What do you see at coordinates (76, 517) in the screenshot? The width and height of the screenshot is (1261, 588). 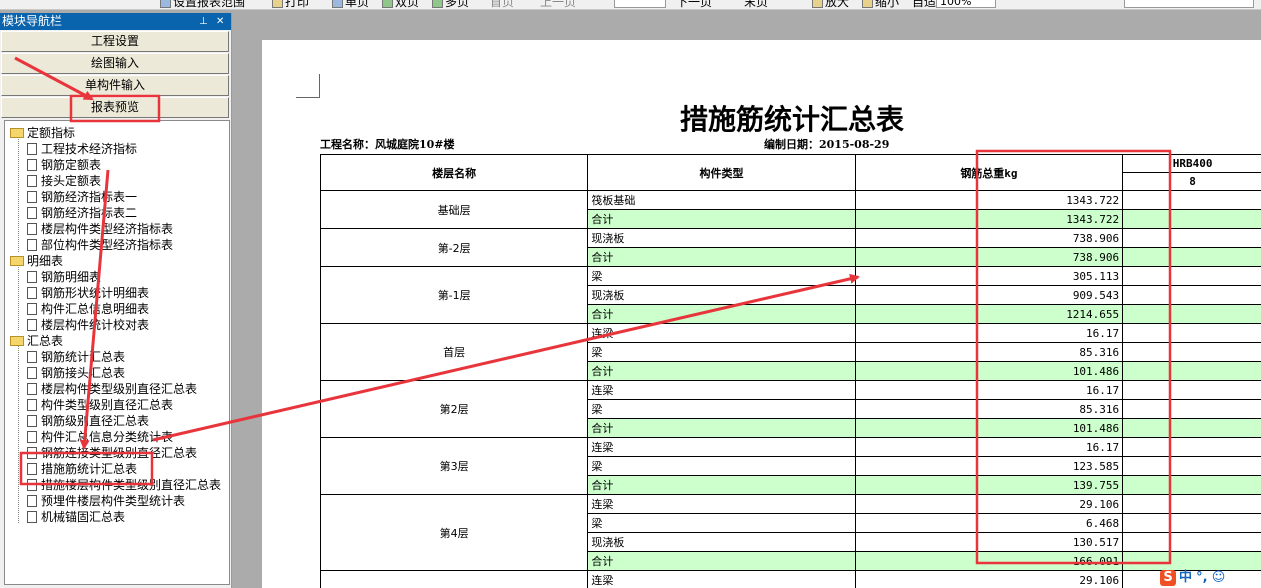 I see `tree-item: 机械锚固汇总表` at bounding box center [76, 517].